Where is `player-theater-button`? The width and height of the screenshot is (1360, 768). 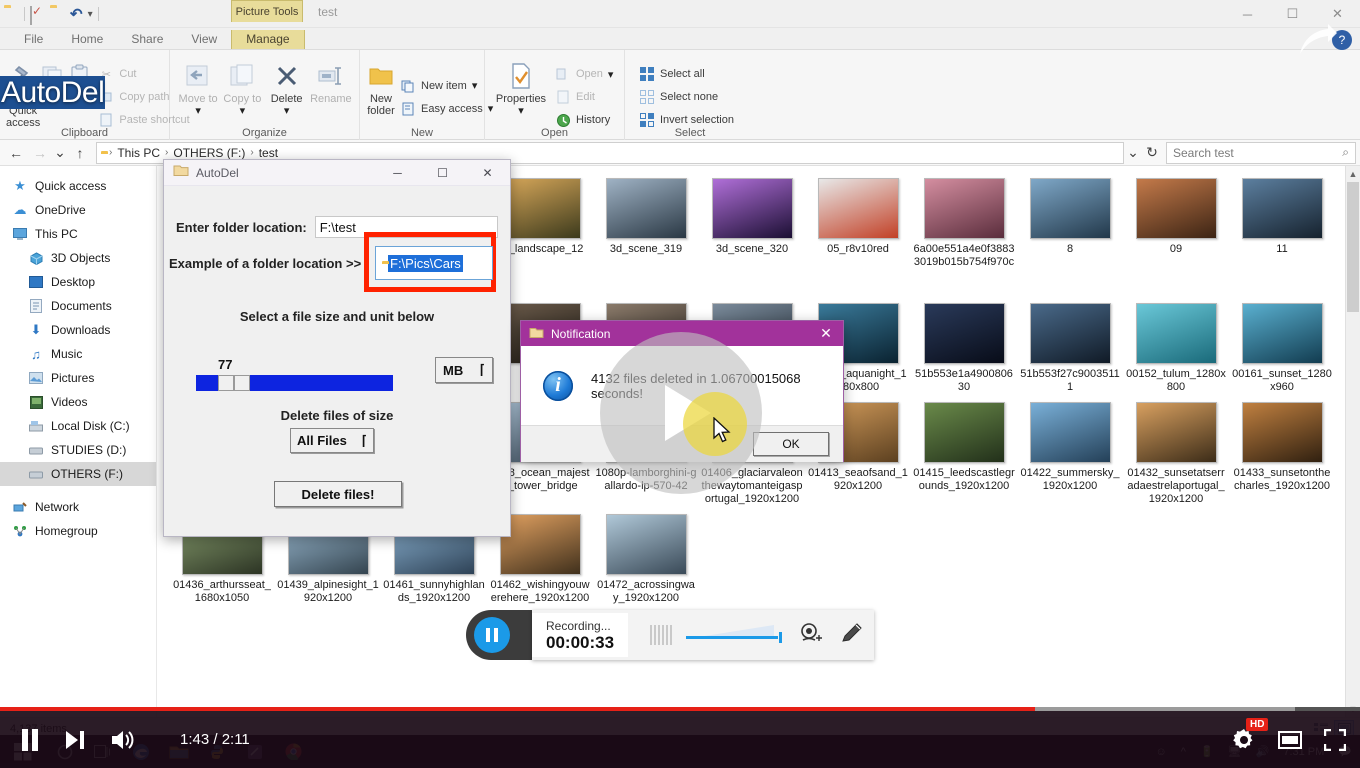 player-theater-button is located at coordinates (1290, 740).